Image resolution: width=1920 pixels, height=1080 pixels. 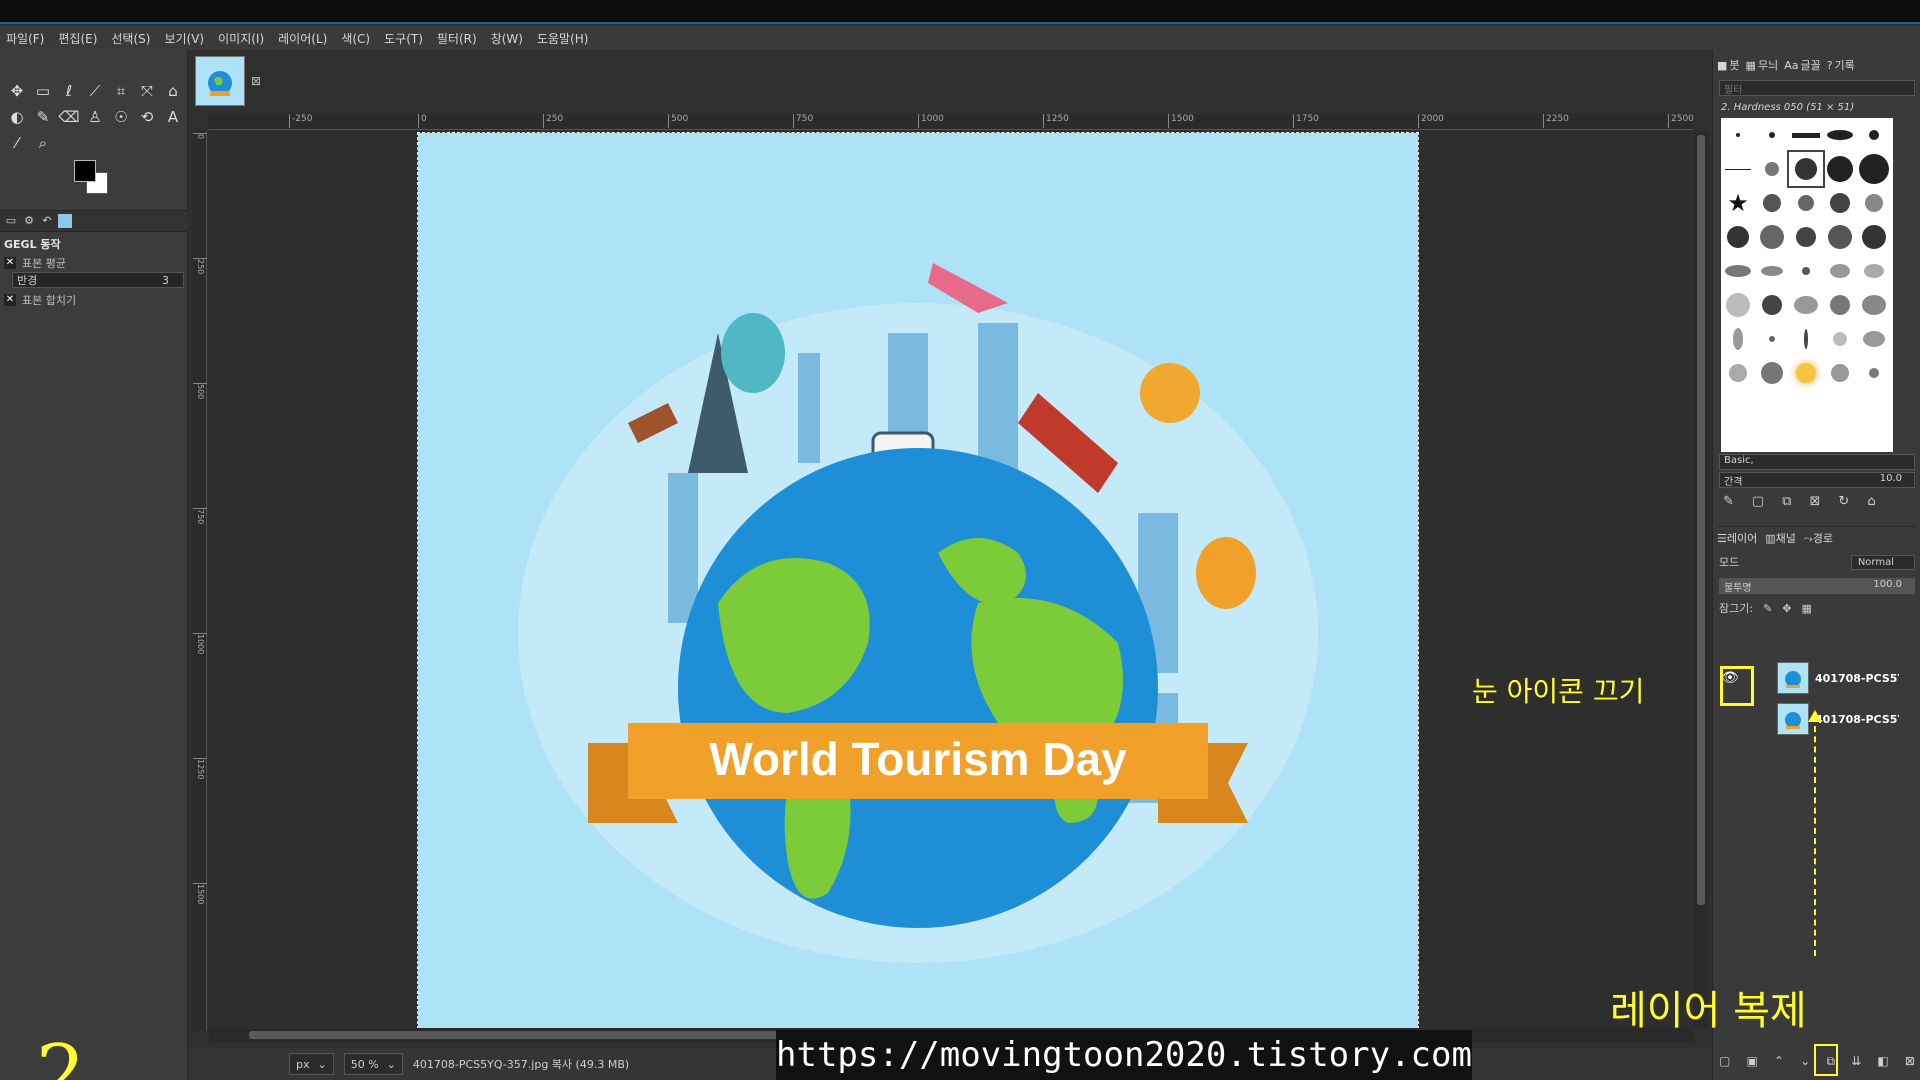 What do you see at coordinates (43, 143) in the screenshot?
I see `zoom-tool-icon: ⌕` at bounding box center [43, 143].